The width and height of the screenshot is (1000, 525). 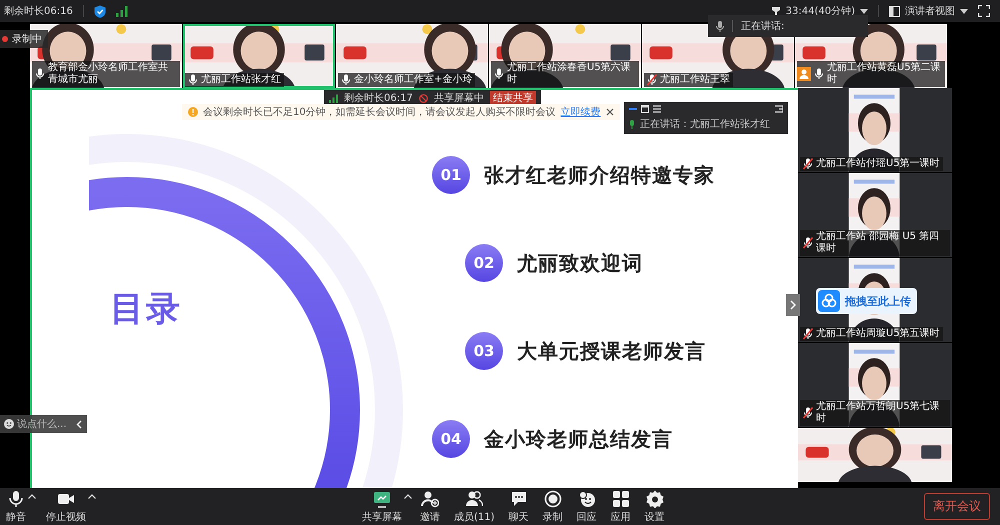 I want to click on notice-text: 会议剩余时长已不足10分钟，如需延长会议时间，请会议发起人购买不限时会议, so click(x=379, y=112).